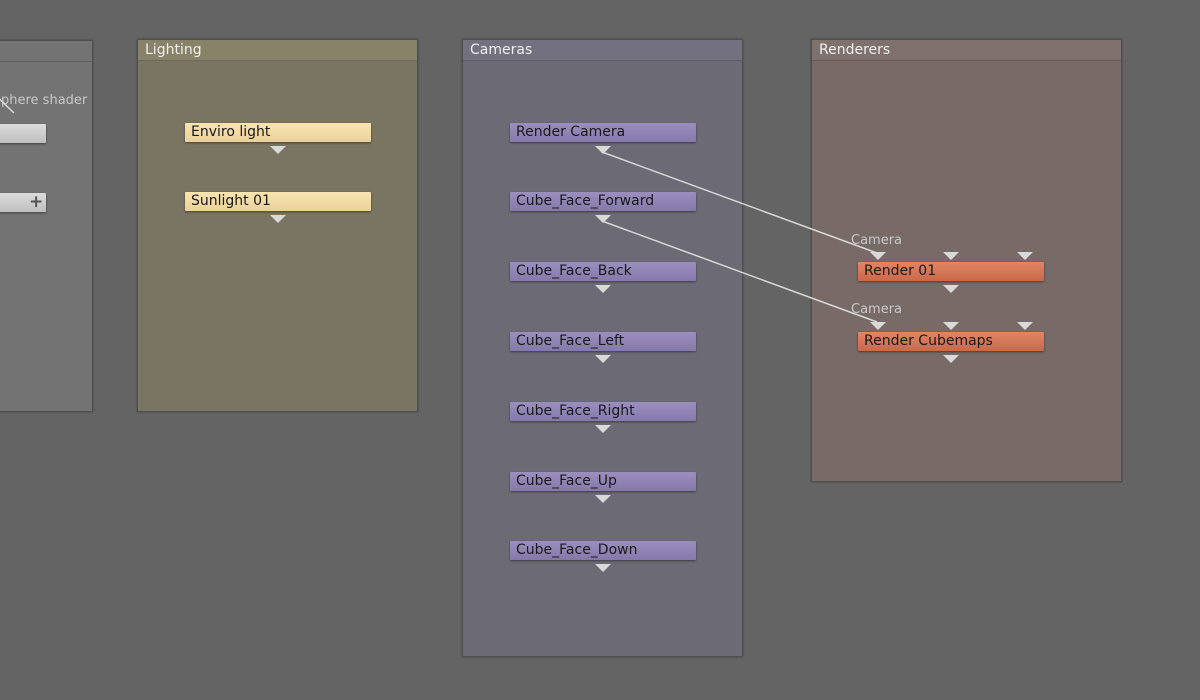 The image size is (1200, 700). Describe the element at coordinates (877, 240) in the screenshot. I see `render-01-camera-input-label: Camera` at that location.